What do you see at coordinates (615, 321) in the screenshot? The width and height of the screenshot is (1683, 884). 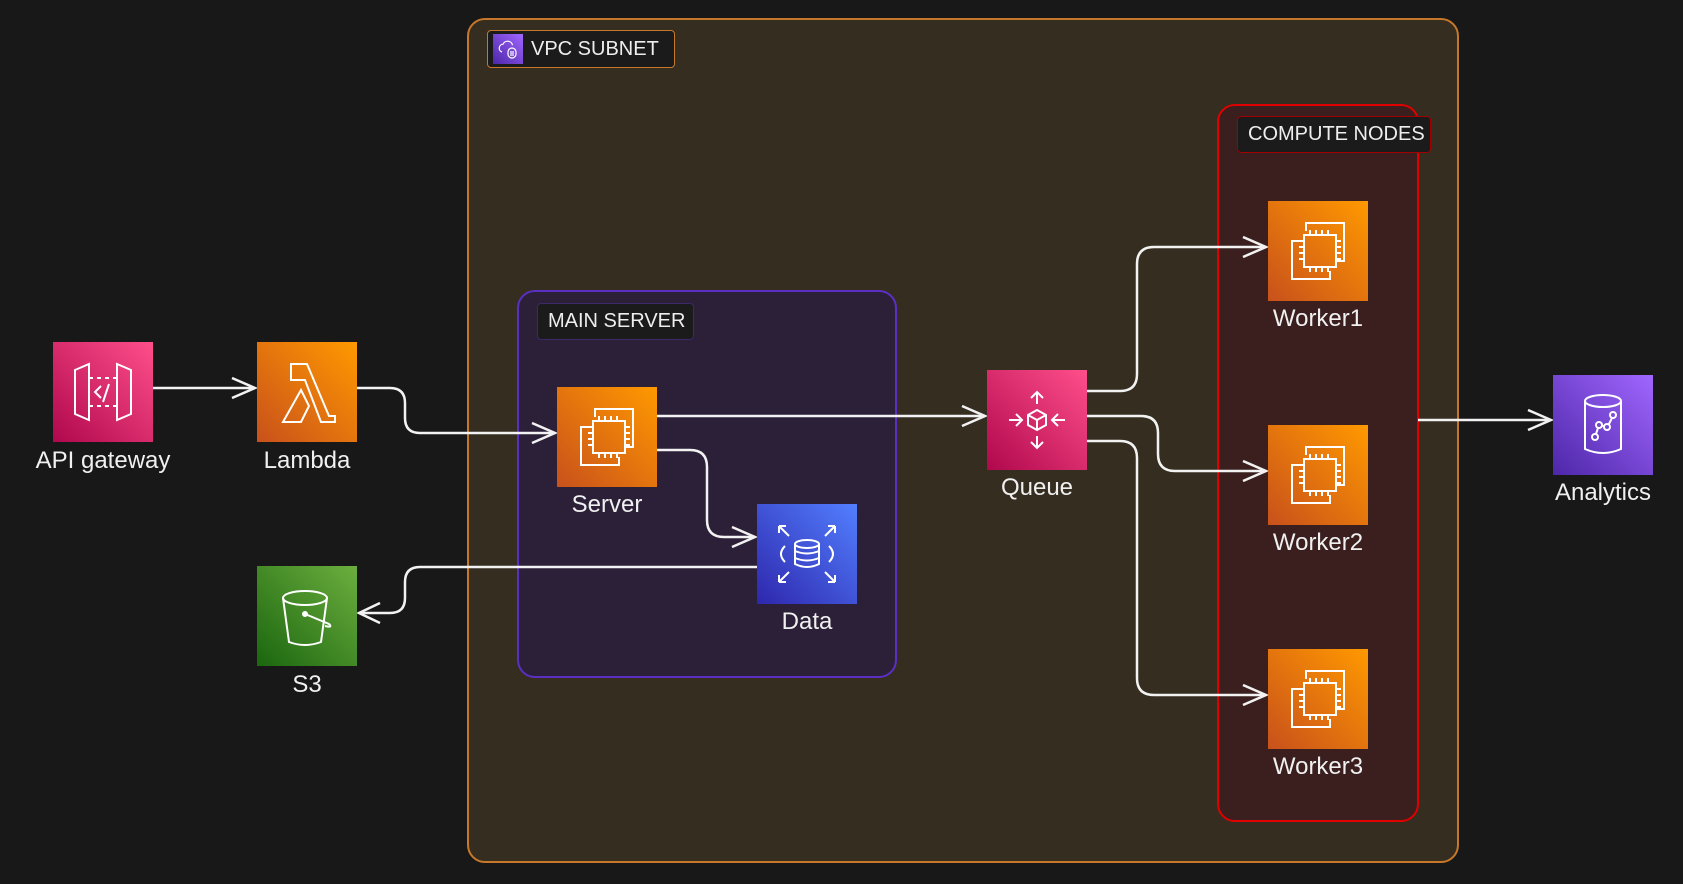 I see `main-server-label: MAIN SERVER` at bounding box center [615, 321].